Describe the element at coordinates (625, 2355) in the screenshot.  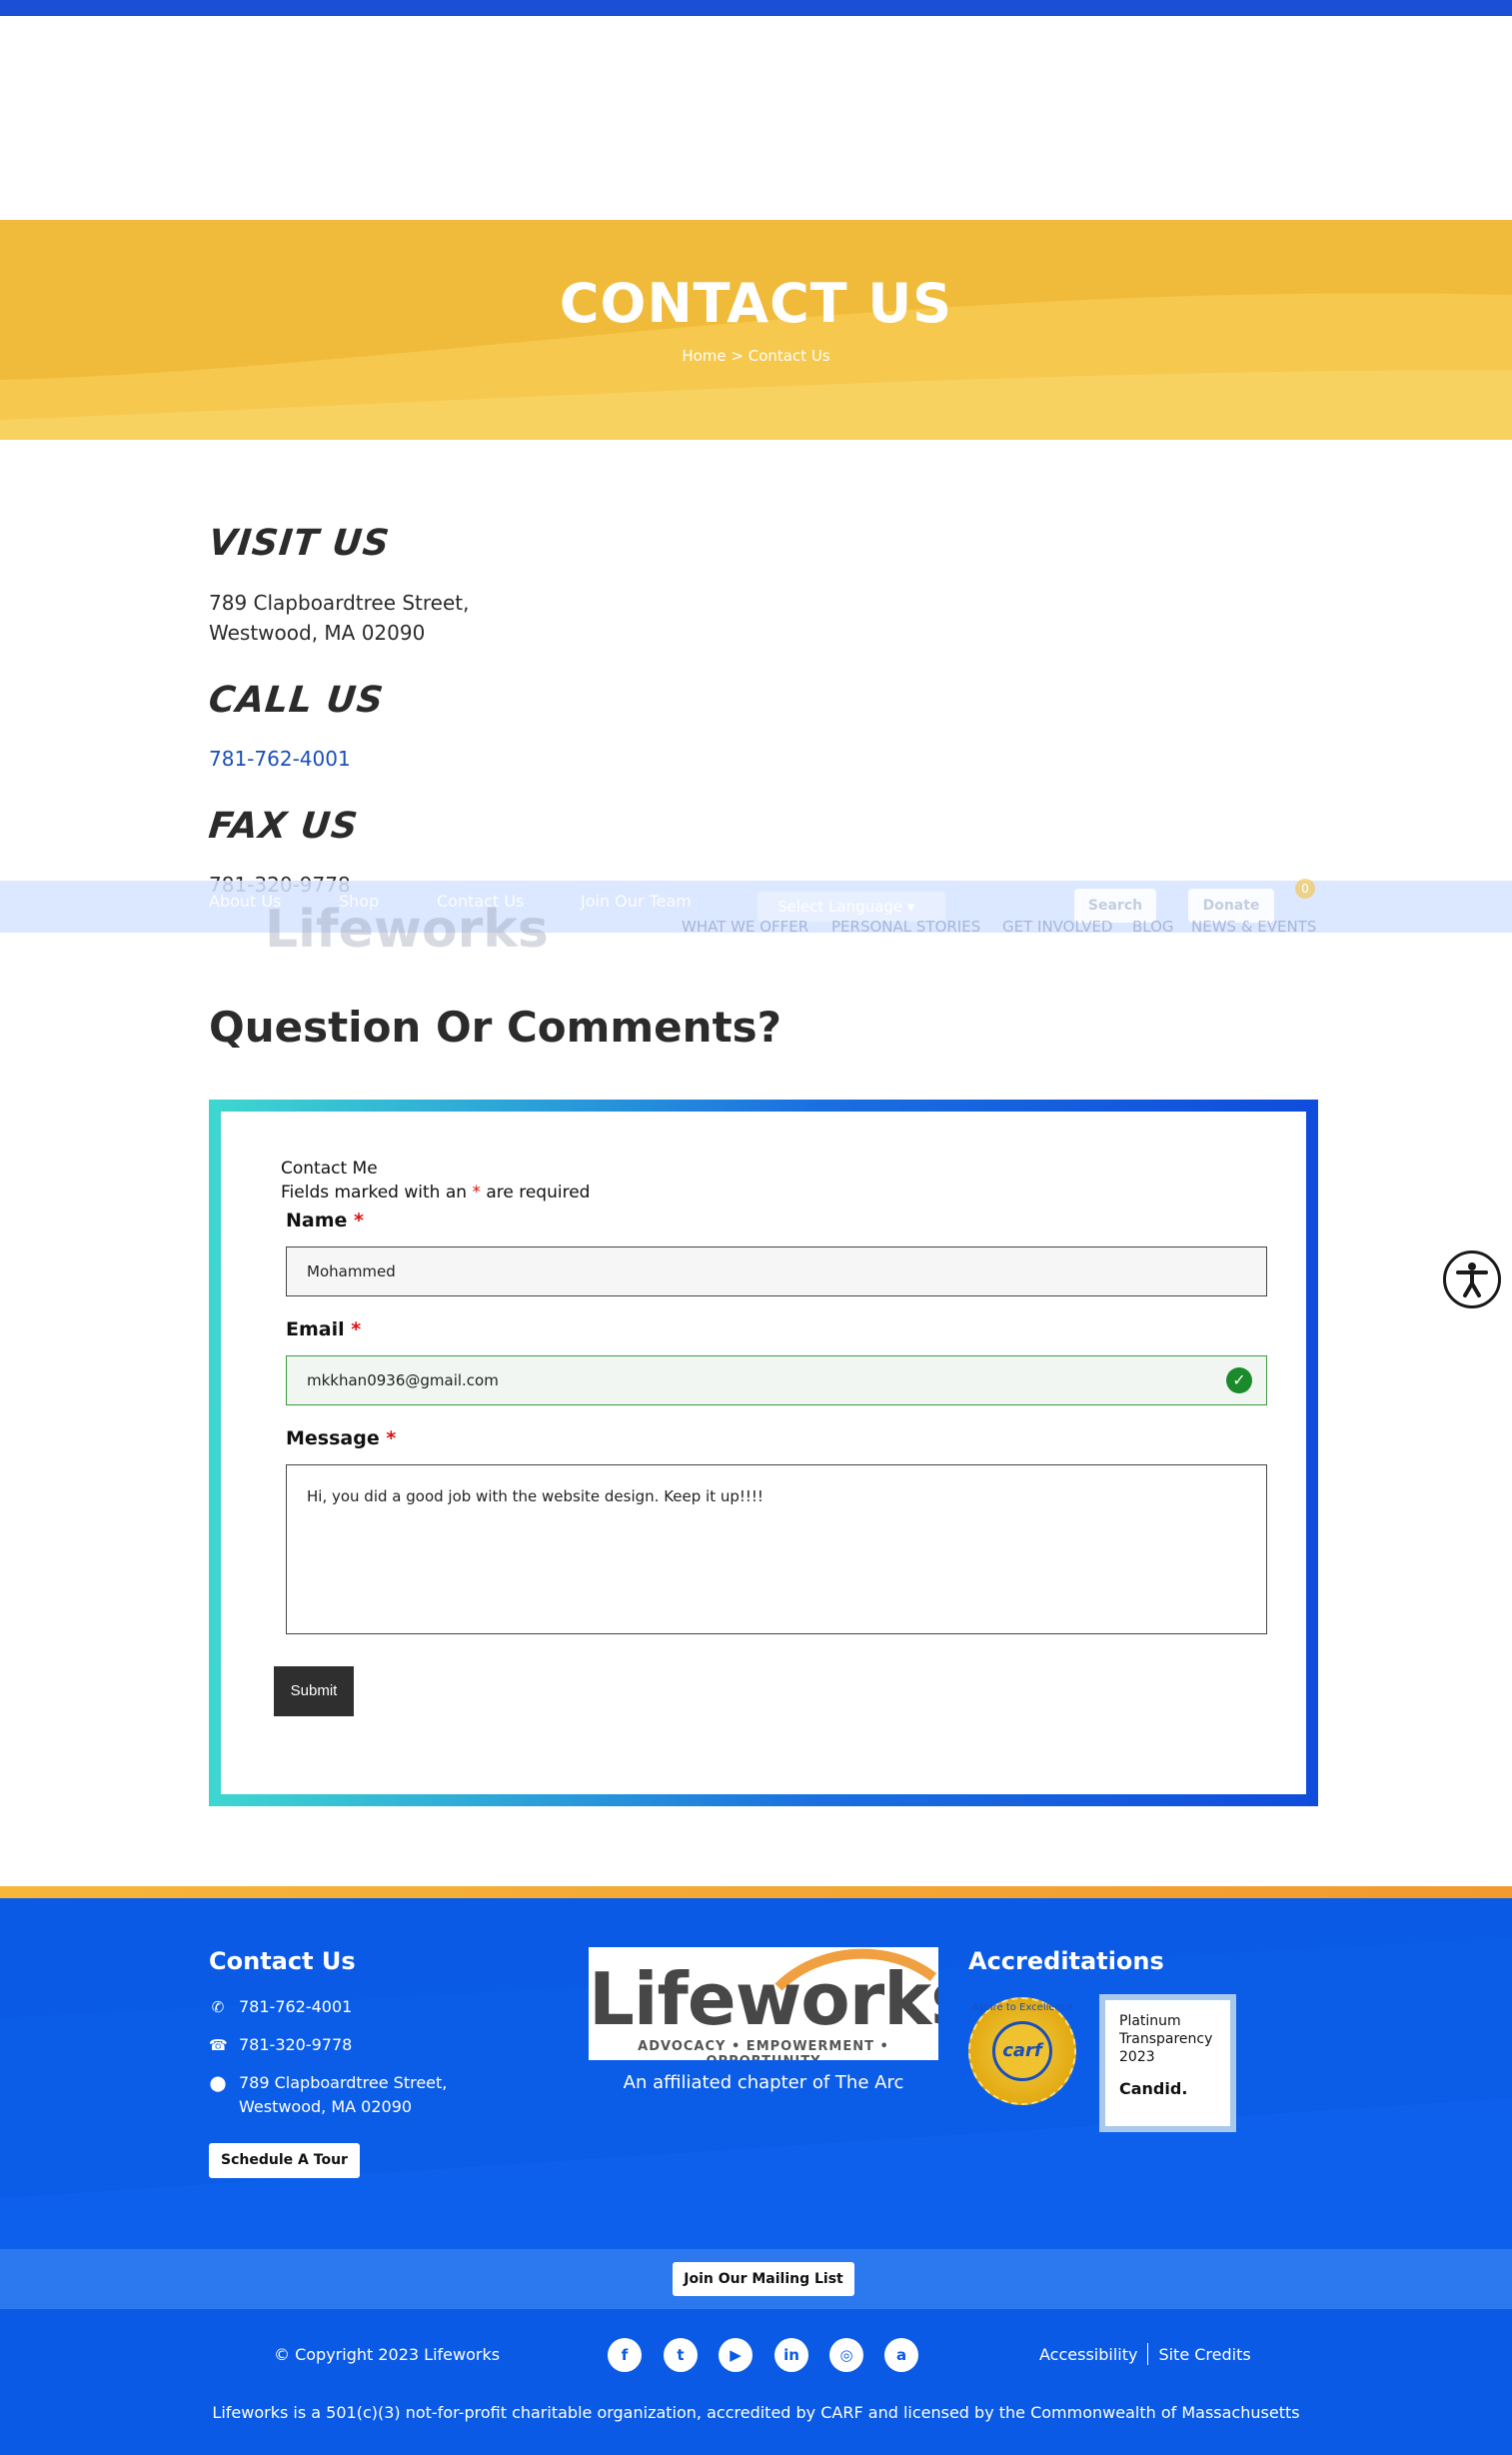
I see `facebook-icon: f` at that location.